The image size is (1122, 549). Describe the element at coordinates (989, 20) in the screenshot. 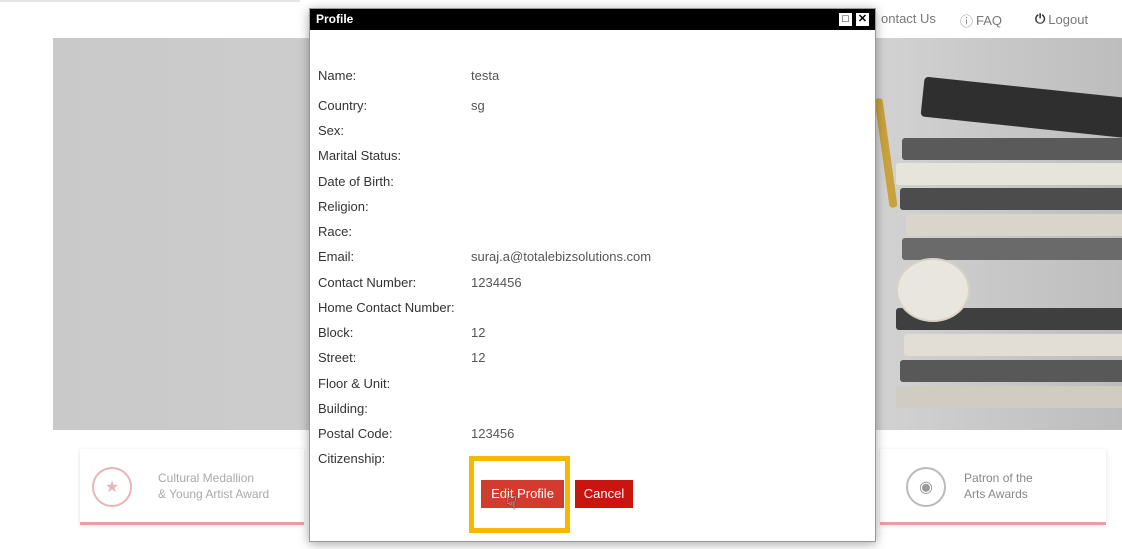

I see `faq-label: FAQ` at that location.